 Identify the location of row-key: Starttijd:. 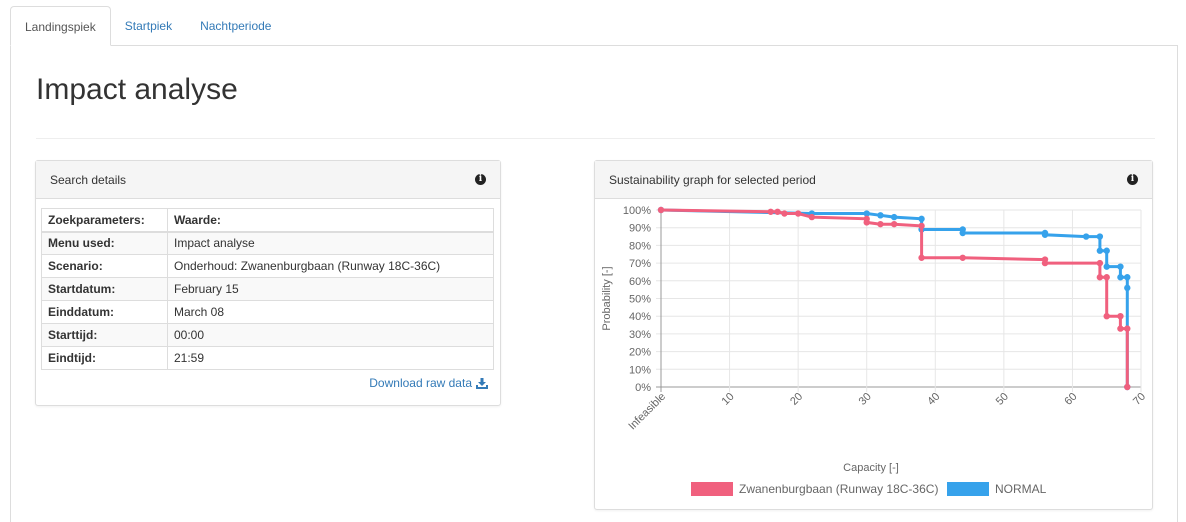
(104, 335).